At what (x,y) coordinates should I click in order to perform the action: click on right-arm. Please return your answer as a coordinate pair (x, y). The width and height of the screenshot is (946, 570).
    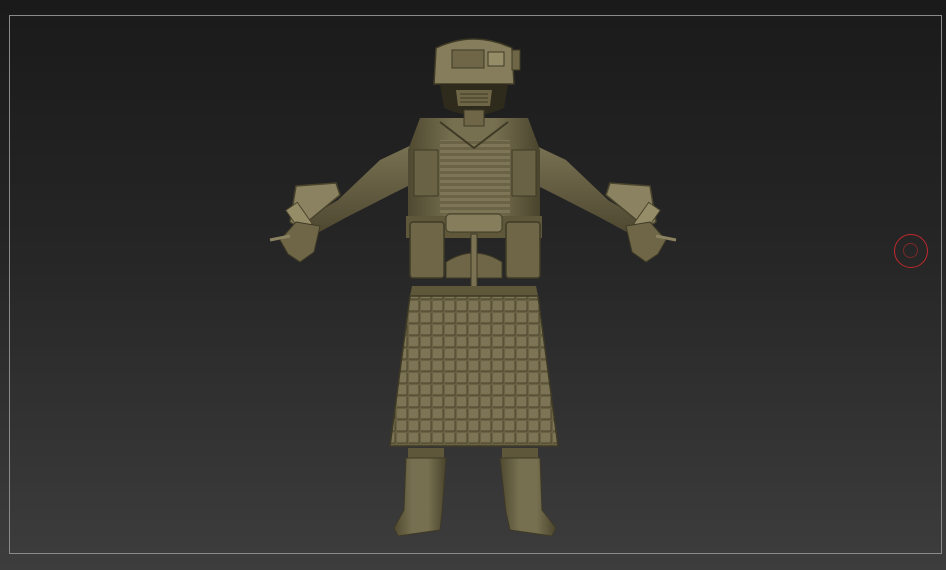
    Looking at the image, I should click on (601, 202).